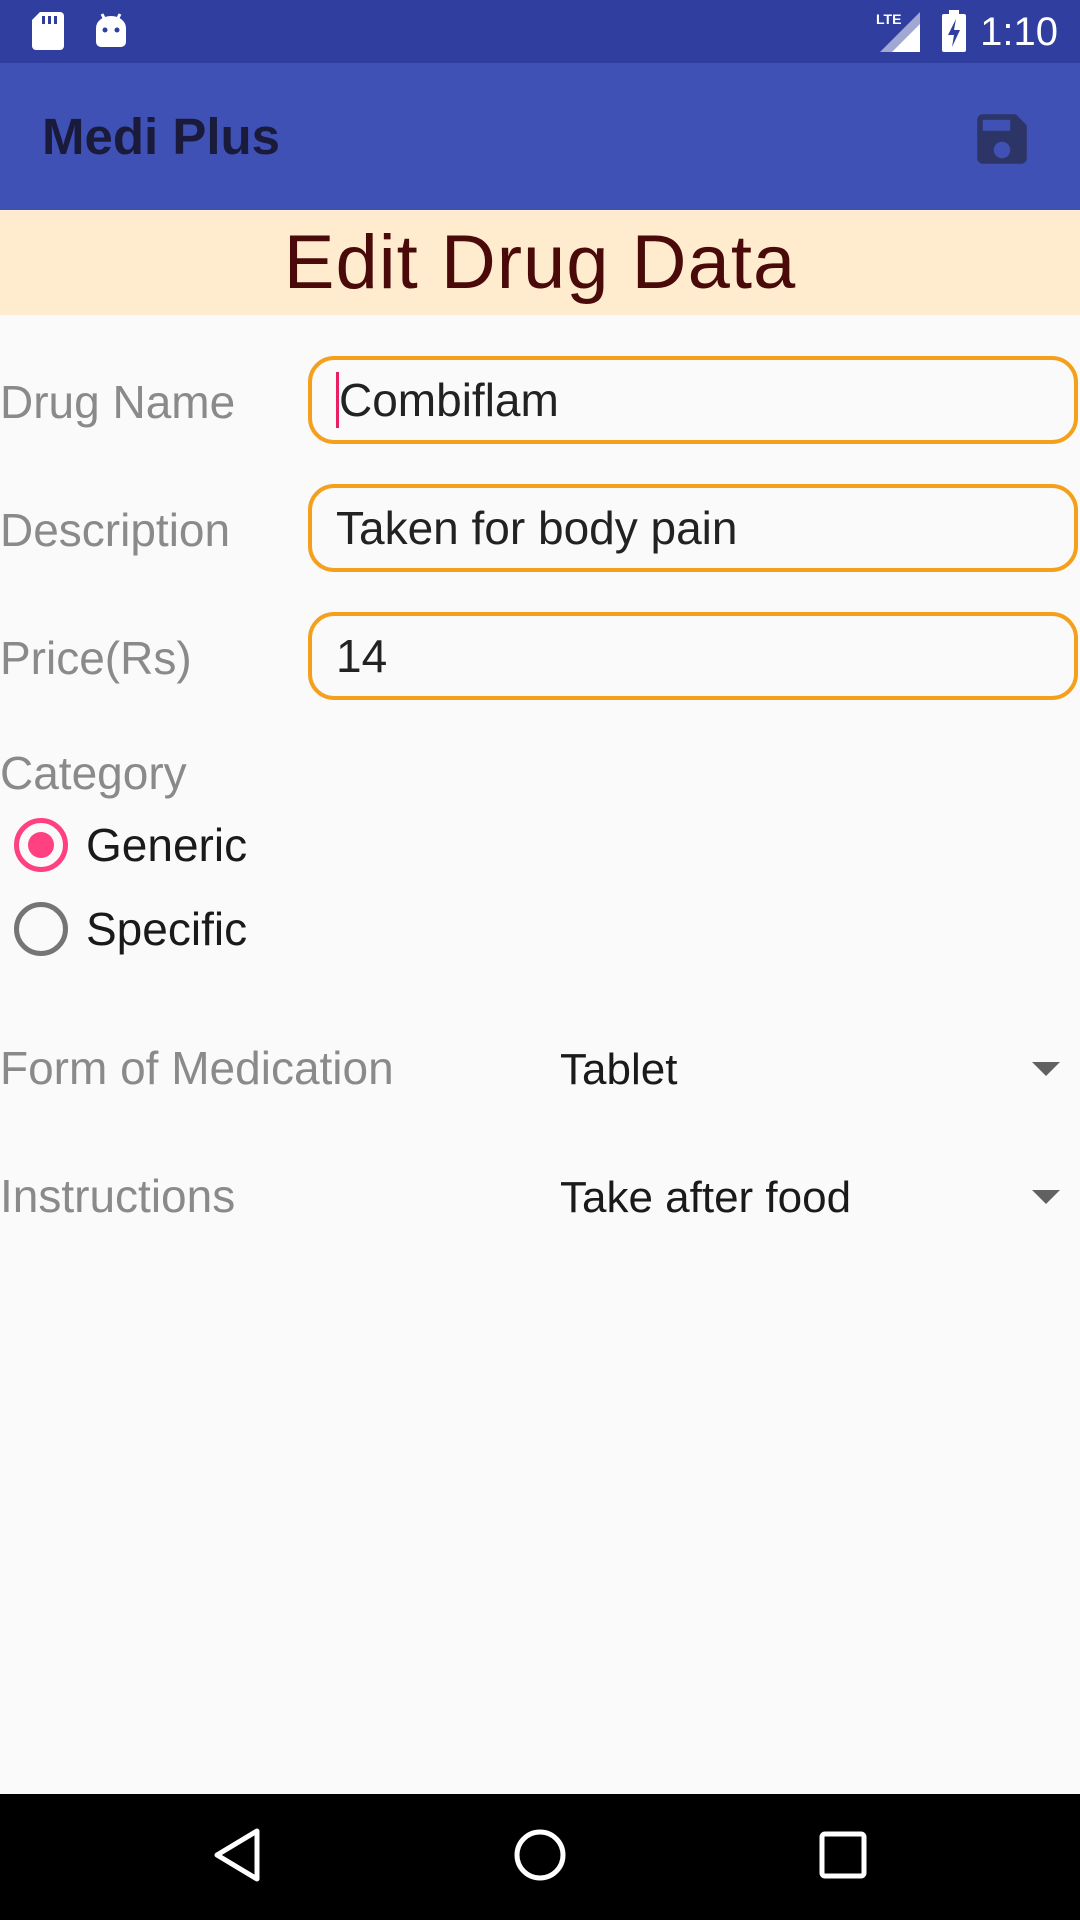  What do you see at coordinates (167, 929) in the screenshot?
I see `radio-specific-label: Specific` at bounding box center [167, 929].